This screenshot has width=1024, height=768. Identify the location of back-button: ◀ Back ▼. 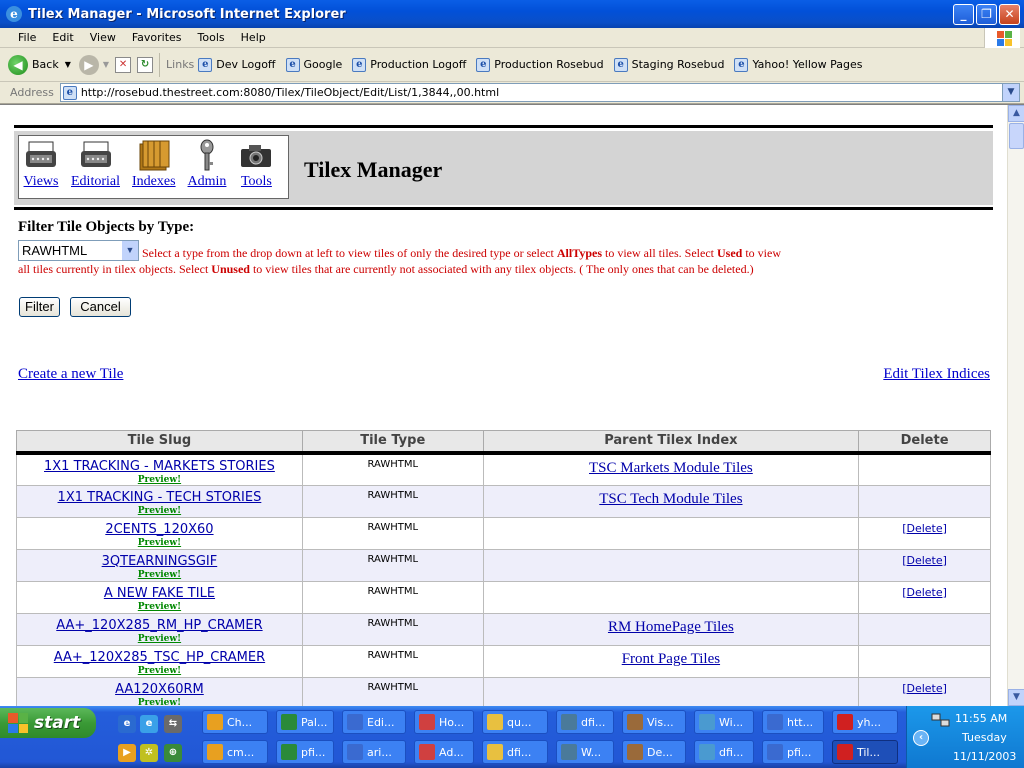
(39, 64).